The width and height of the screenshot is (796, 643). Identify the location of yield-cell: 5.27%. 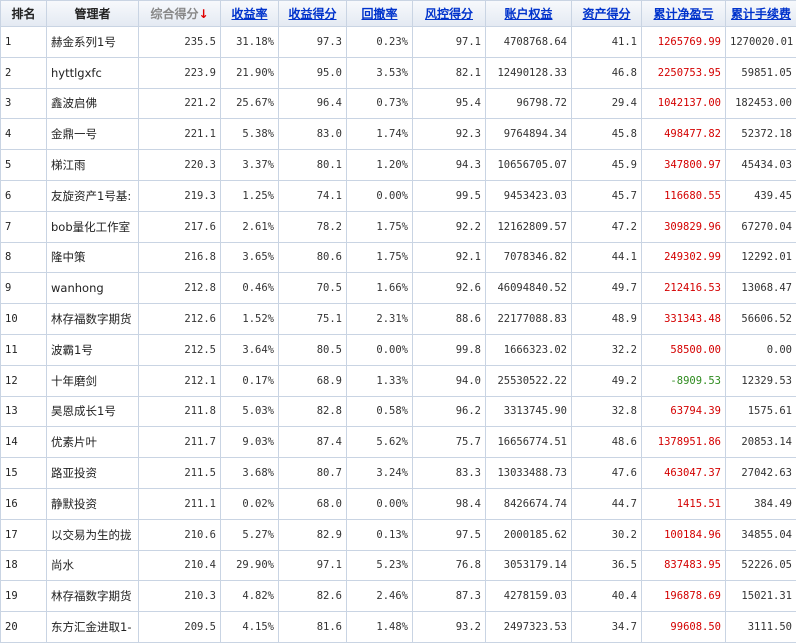
(250, 534).